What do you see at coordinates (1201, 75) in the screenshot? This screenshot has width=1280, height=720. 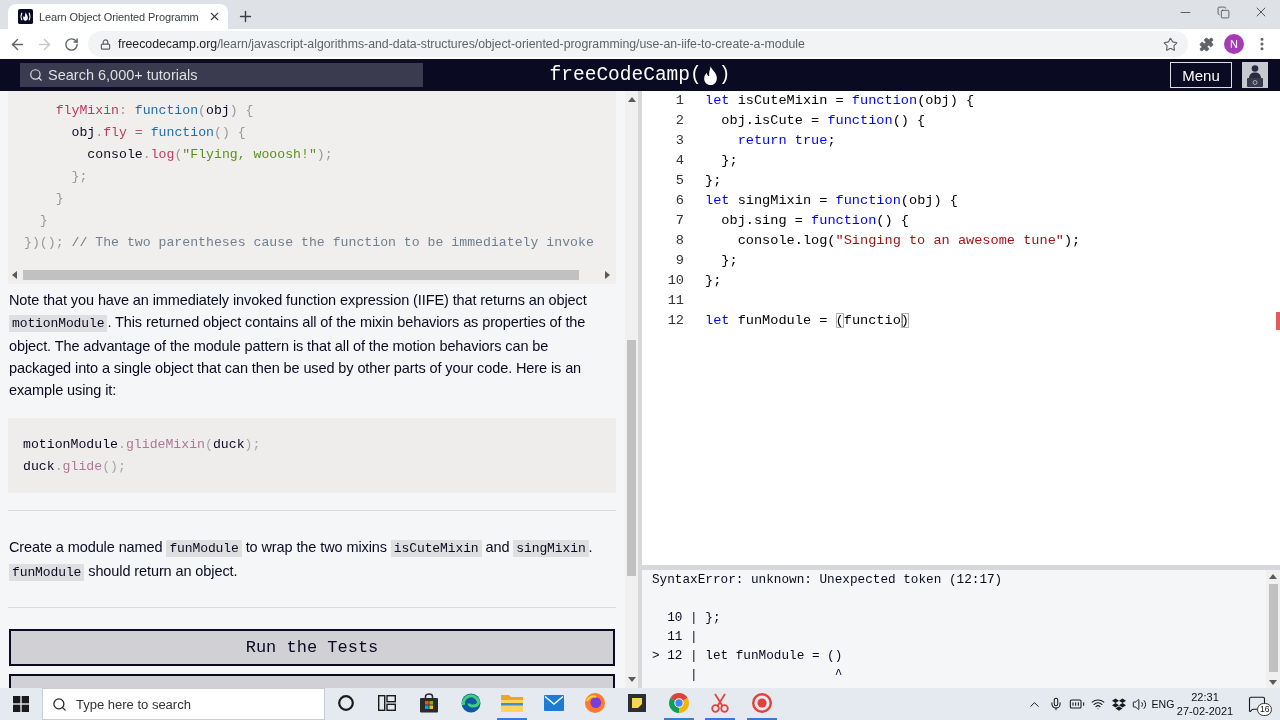 I see `menu-button: Menu` at bounding box center [1201, 75].